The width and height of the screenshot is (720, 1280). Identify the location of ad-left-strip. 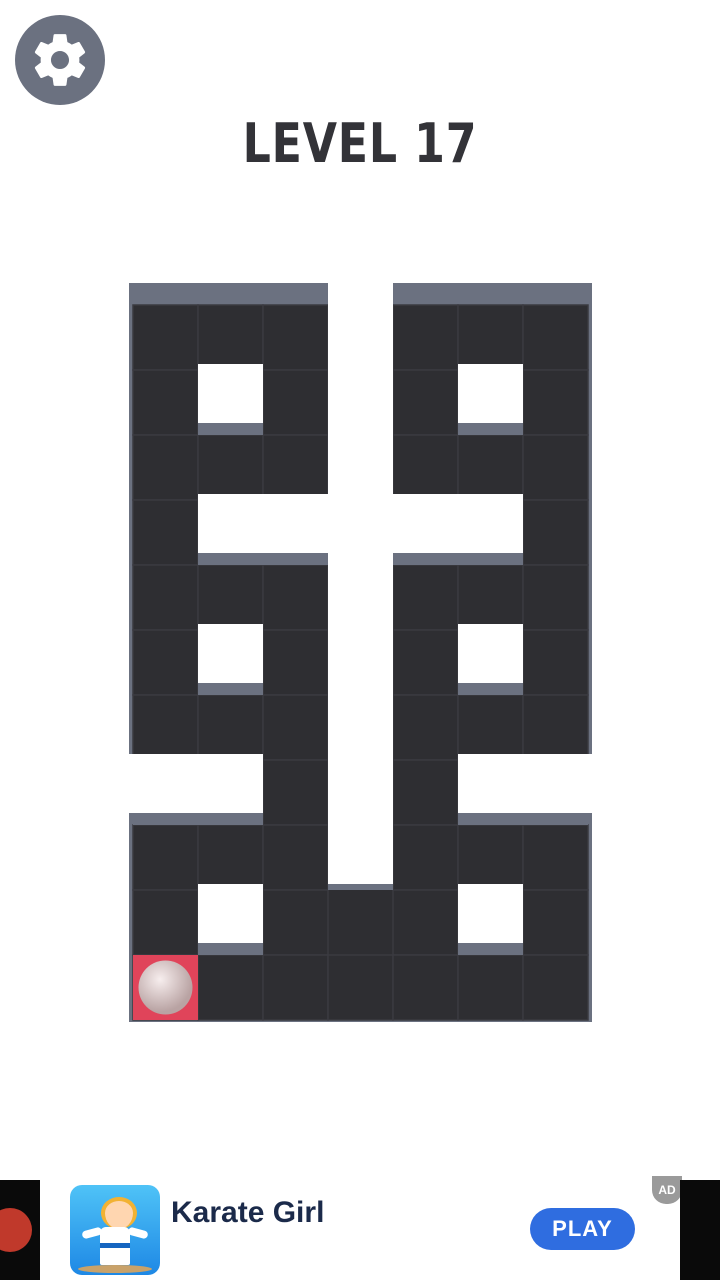
(20, 1230).